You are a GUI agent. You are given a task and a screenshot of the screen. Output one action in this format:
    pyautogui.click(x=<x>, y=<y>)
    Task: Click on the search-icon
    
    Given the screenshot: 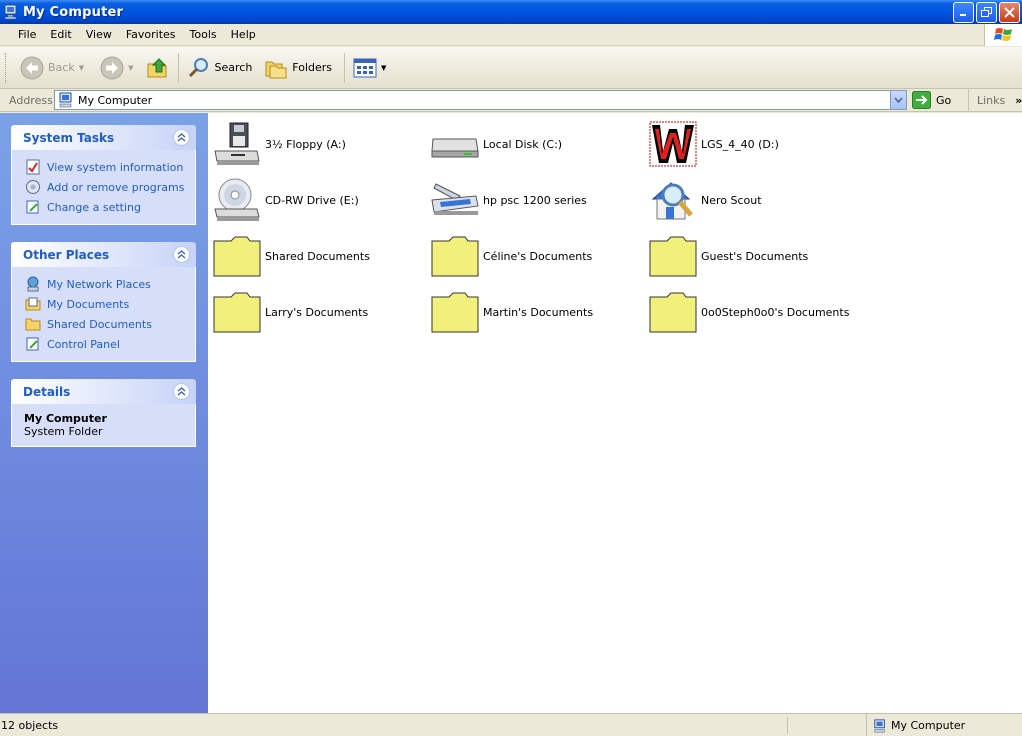 What is the action you would take?
    pyautogui.click(x=198, y=67)
    